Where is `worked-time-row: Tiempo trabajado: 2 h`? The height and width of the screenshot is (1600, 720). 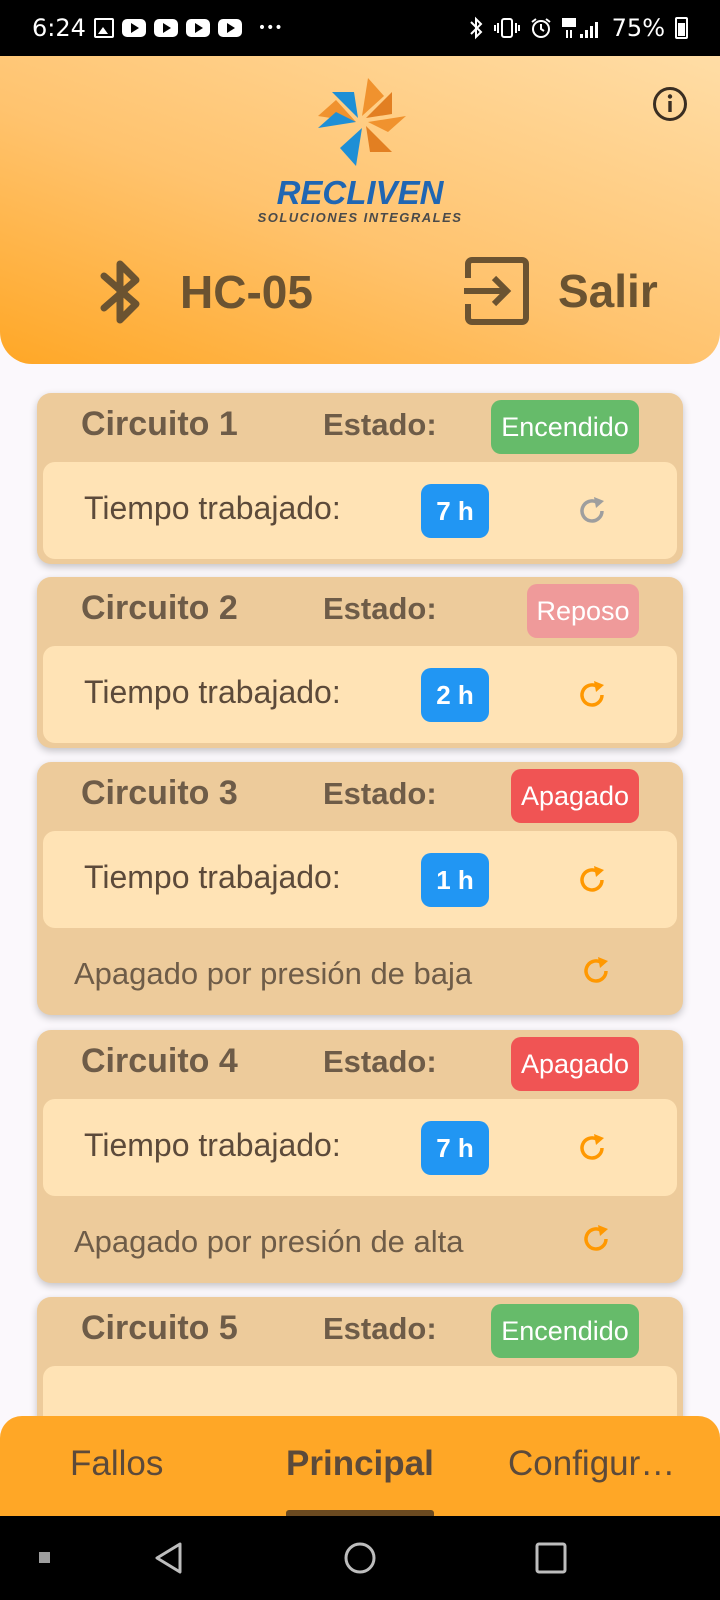 worked-time-row: Tiempo trabajado: 2 h is located at coordinates (360, 694).